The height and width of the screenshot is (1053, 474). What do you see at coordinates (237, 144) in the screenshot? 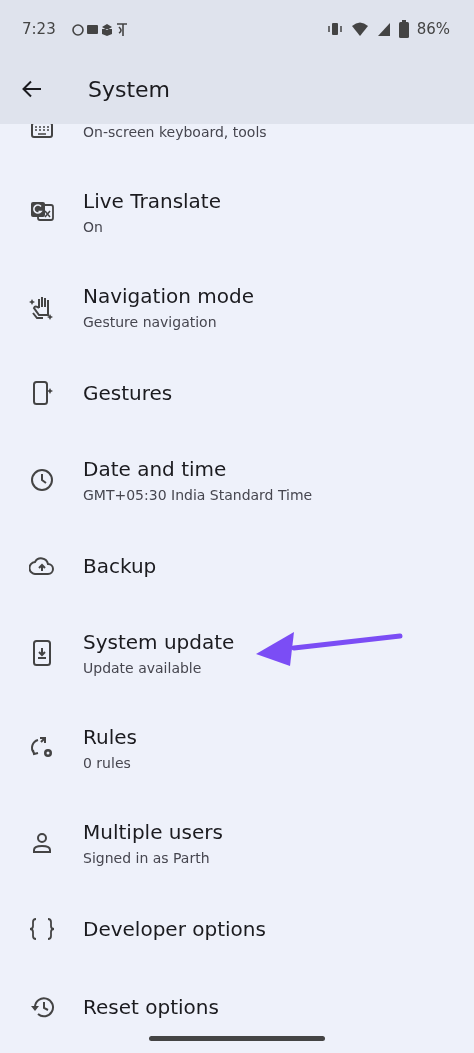
I see `settings-item: On-screen keyboard, tools` at bounding box center [237, 144].